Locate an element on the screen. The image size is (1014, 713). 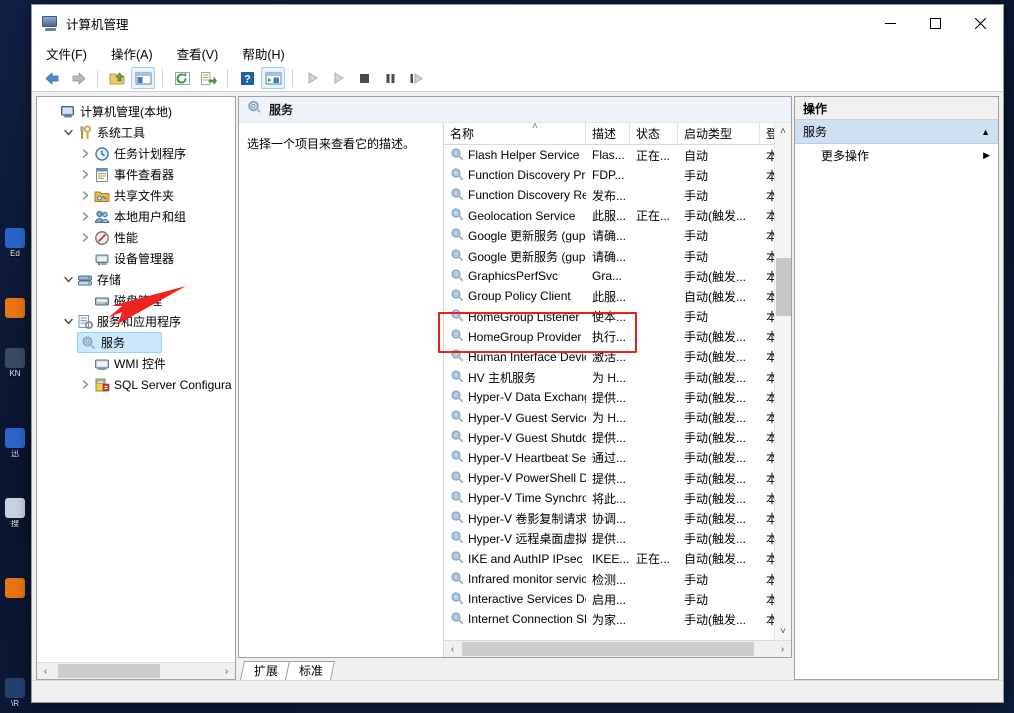
services-hscroll-track is located at coordinates (617, 649).